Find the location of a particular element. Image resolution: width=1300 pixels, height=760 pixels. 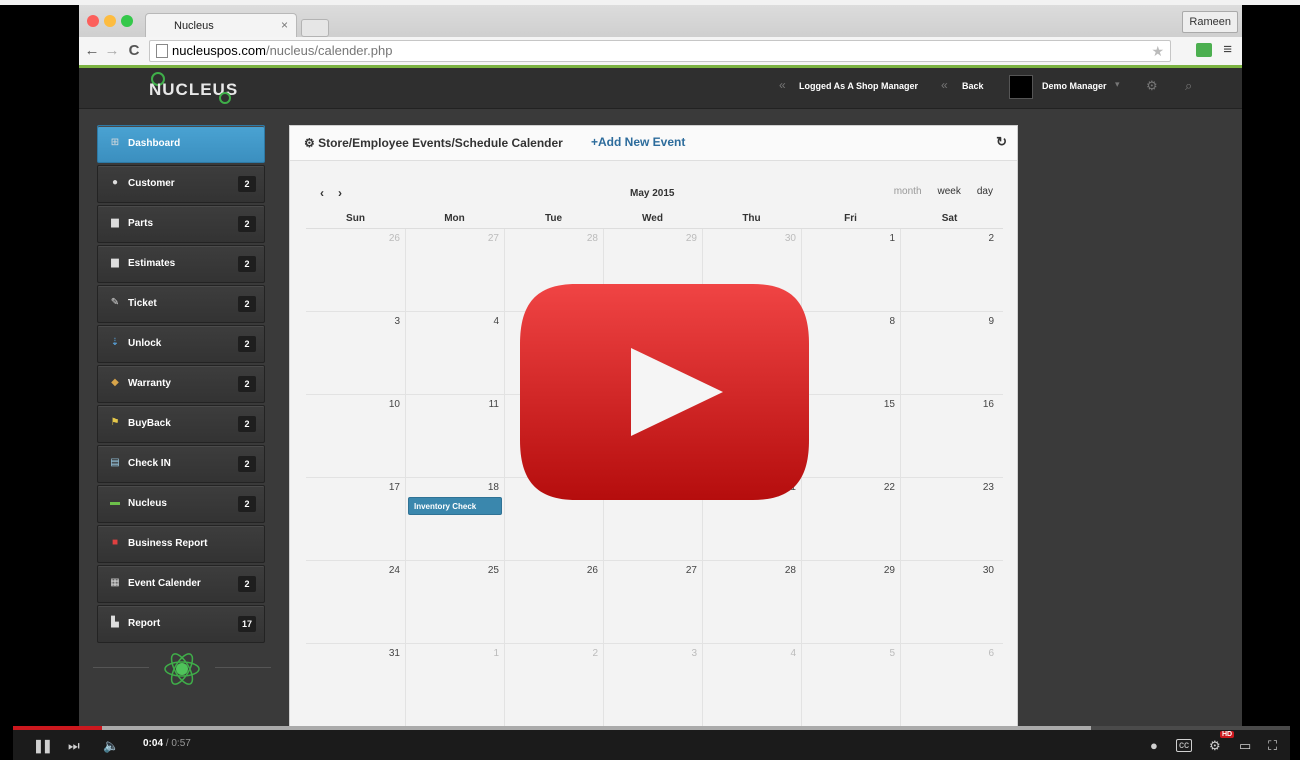

day-cell: 28 is located at coordinates (752, 602).